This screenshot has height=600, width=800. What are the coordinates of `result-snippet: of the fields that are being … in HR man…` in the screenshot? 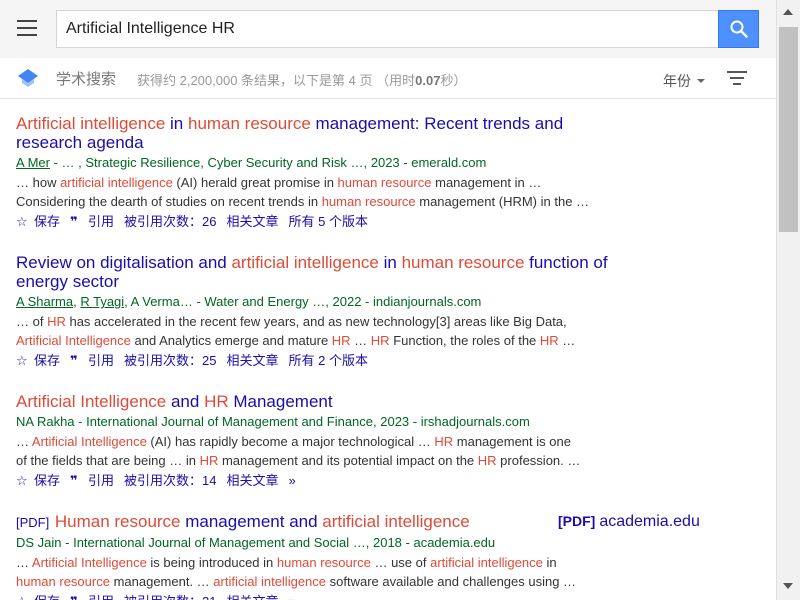 It's located at (306, 460).